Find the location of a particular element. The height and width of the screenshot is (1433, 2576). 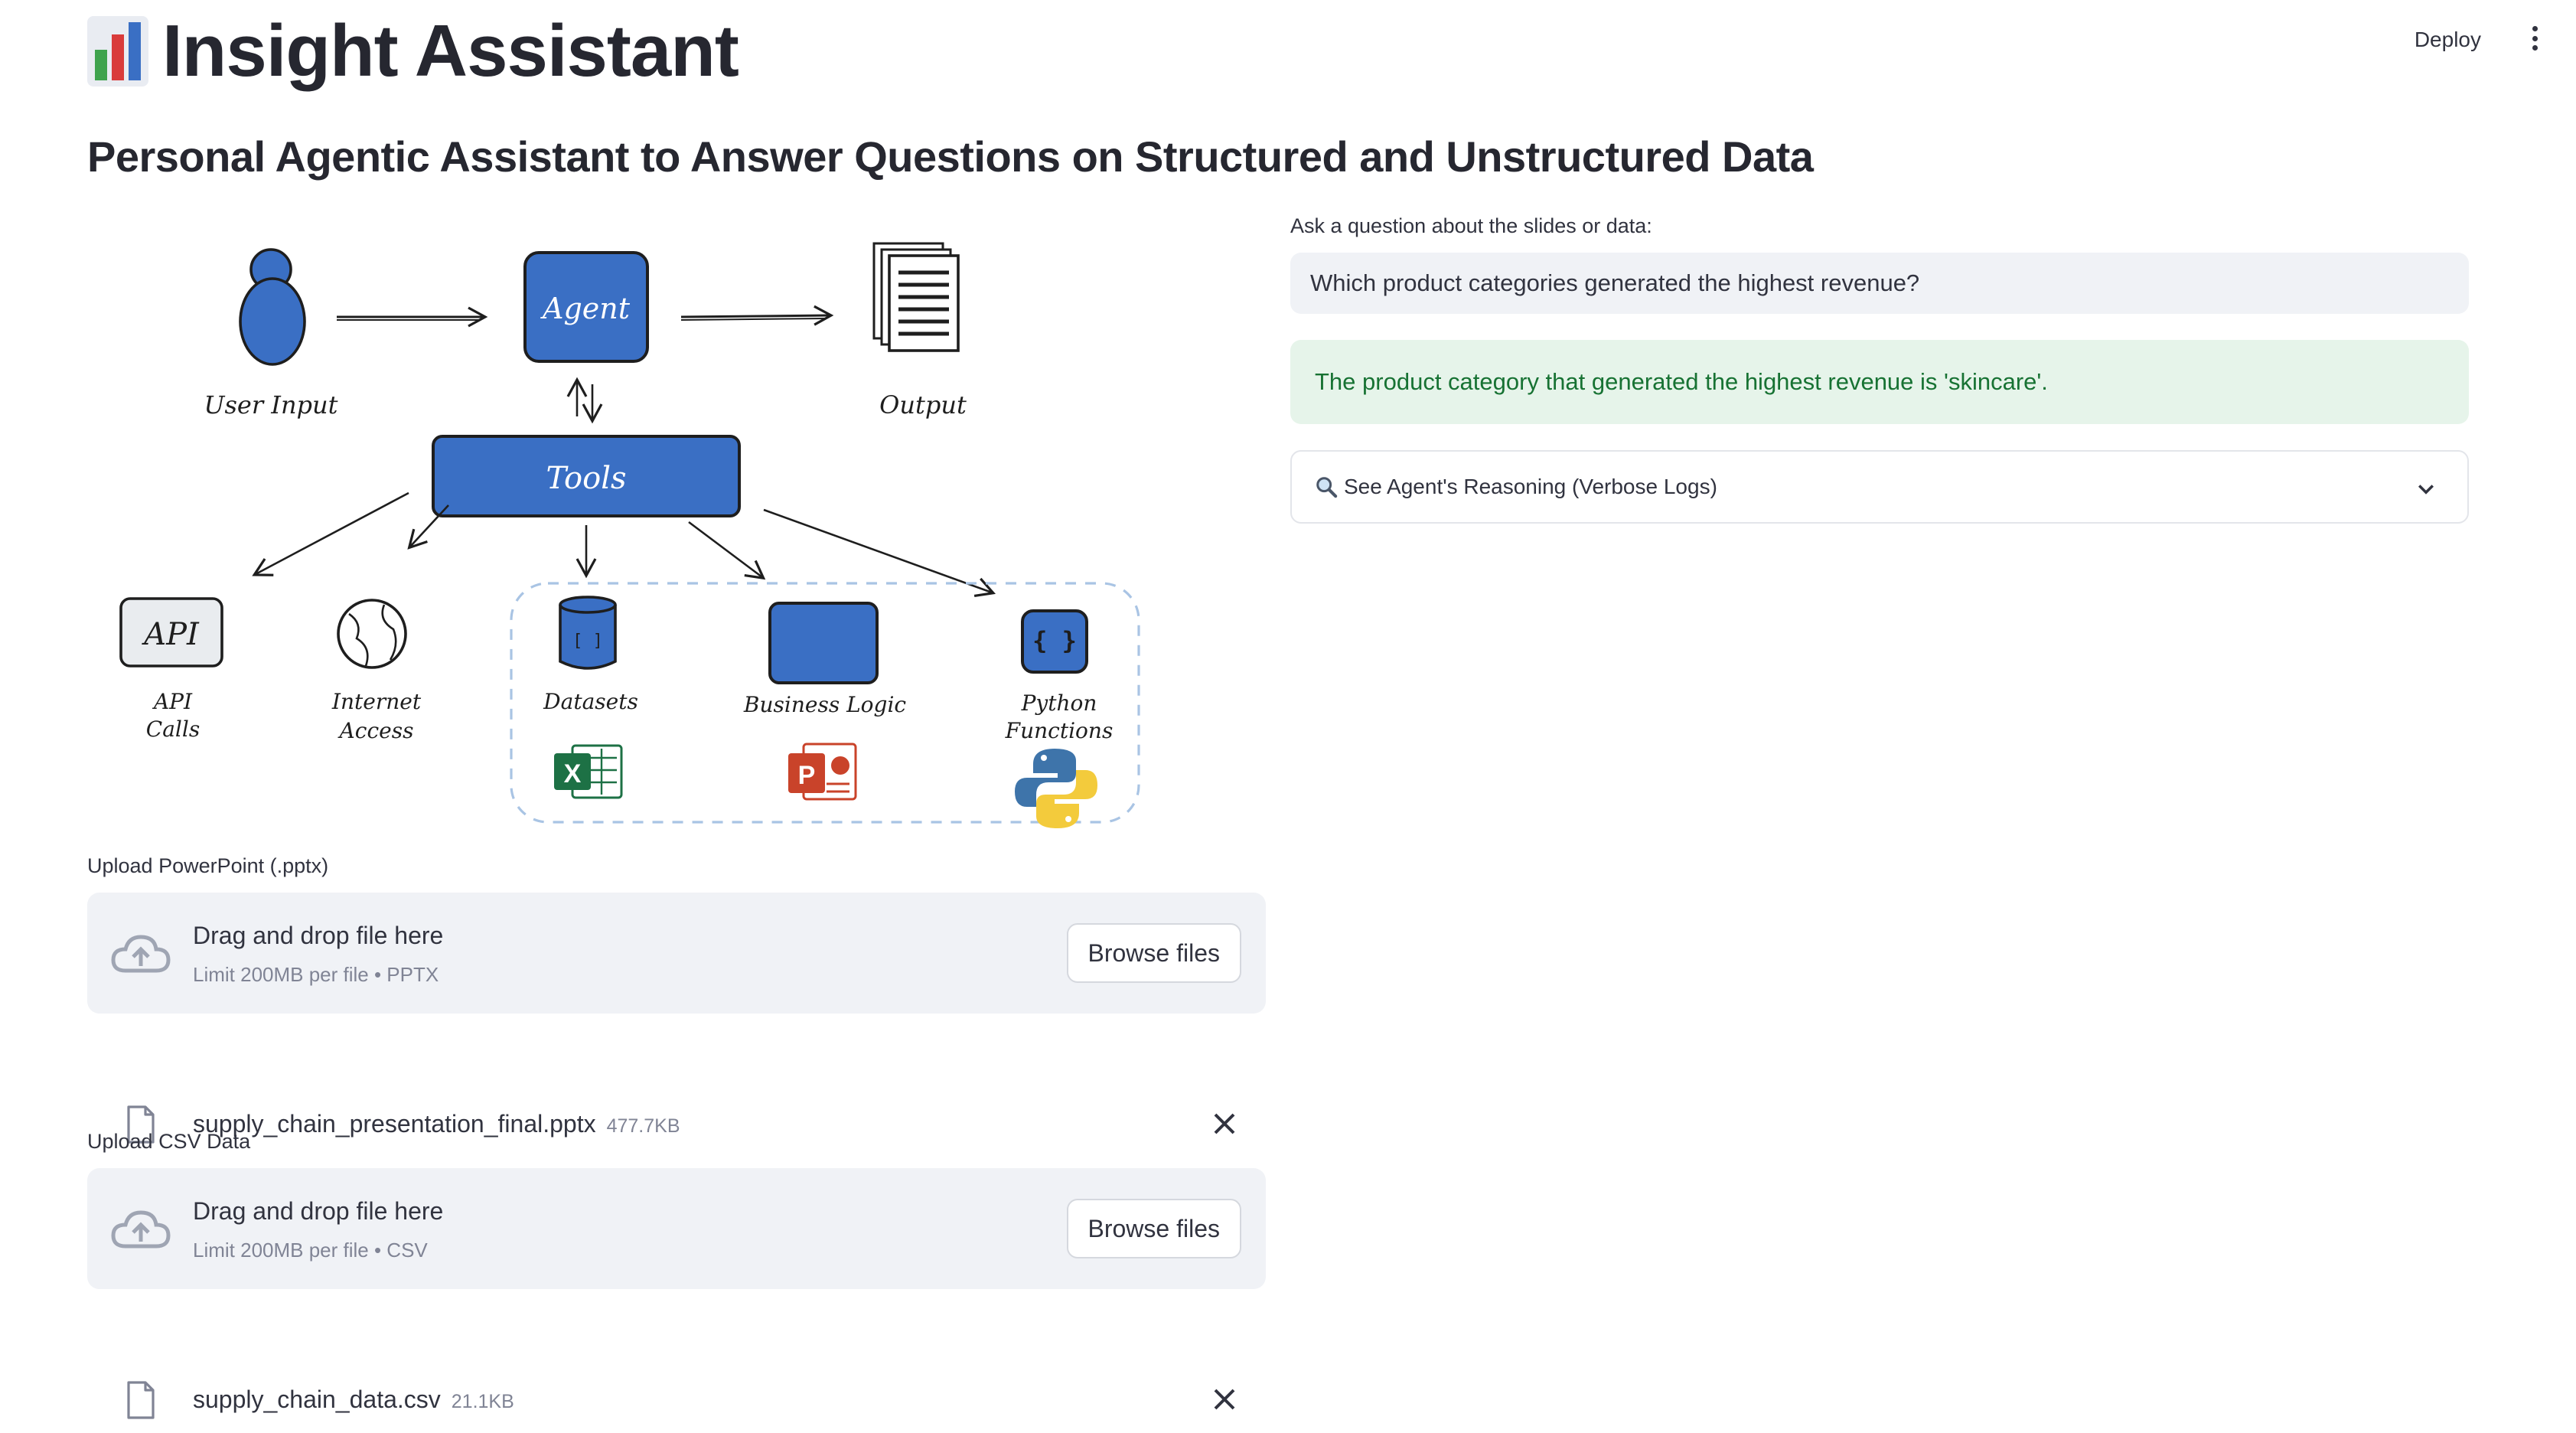

agent-label: Agent is located at coordinates (585, 308).